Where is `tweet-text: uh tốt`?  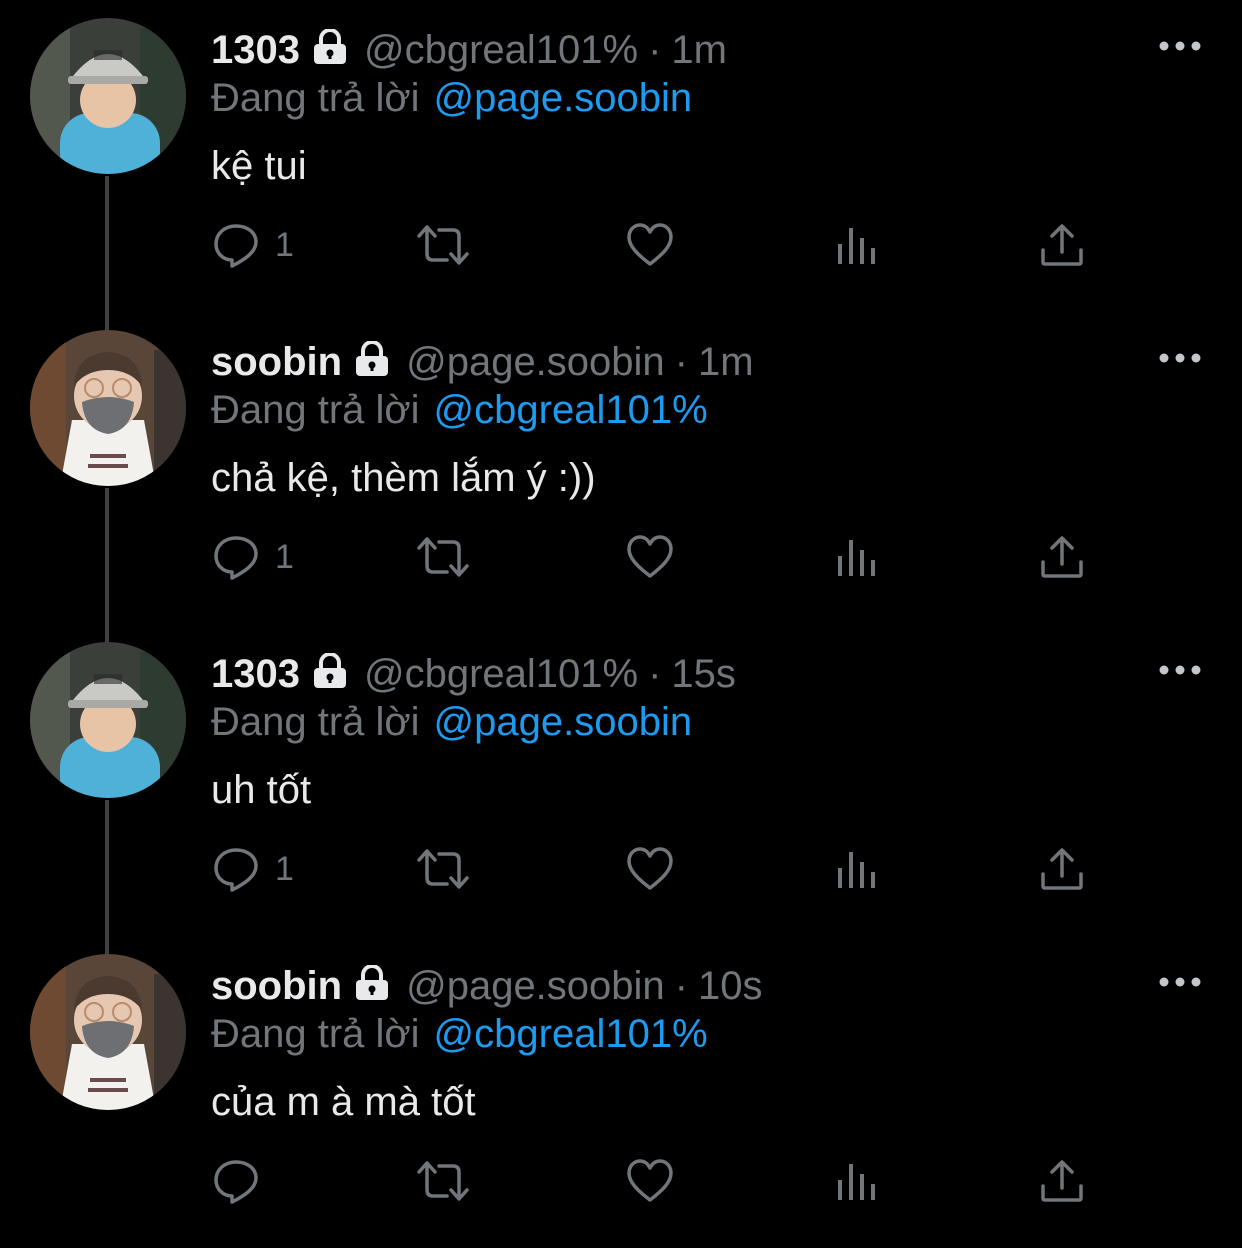 tweet-text: uh tốt is located at coordinates (261, 790).